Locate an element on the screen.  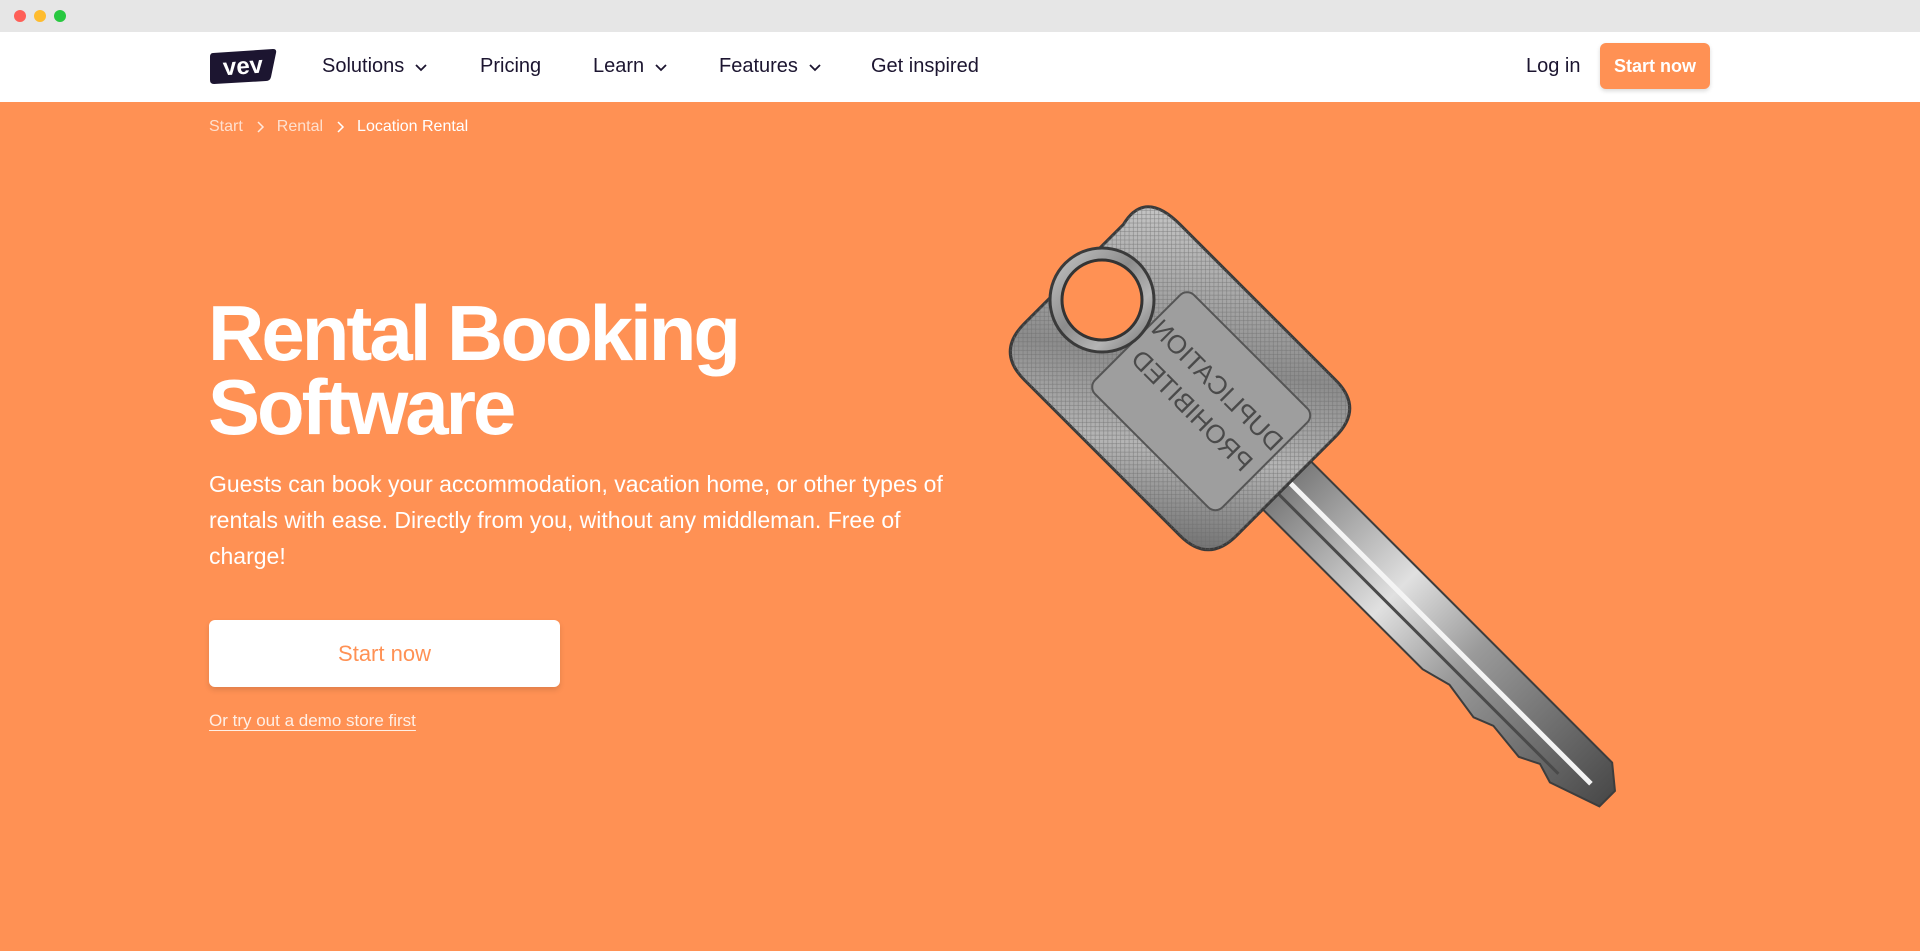
nav-get-inspired: Get inspired is located at coordinates (925, 66).